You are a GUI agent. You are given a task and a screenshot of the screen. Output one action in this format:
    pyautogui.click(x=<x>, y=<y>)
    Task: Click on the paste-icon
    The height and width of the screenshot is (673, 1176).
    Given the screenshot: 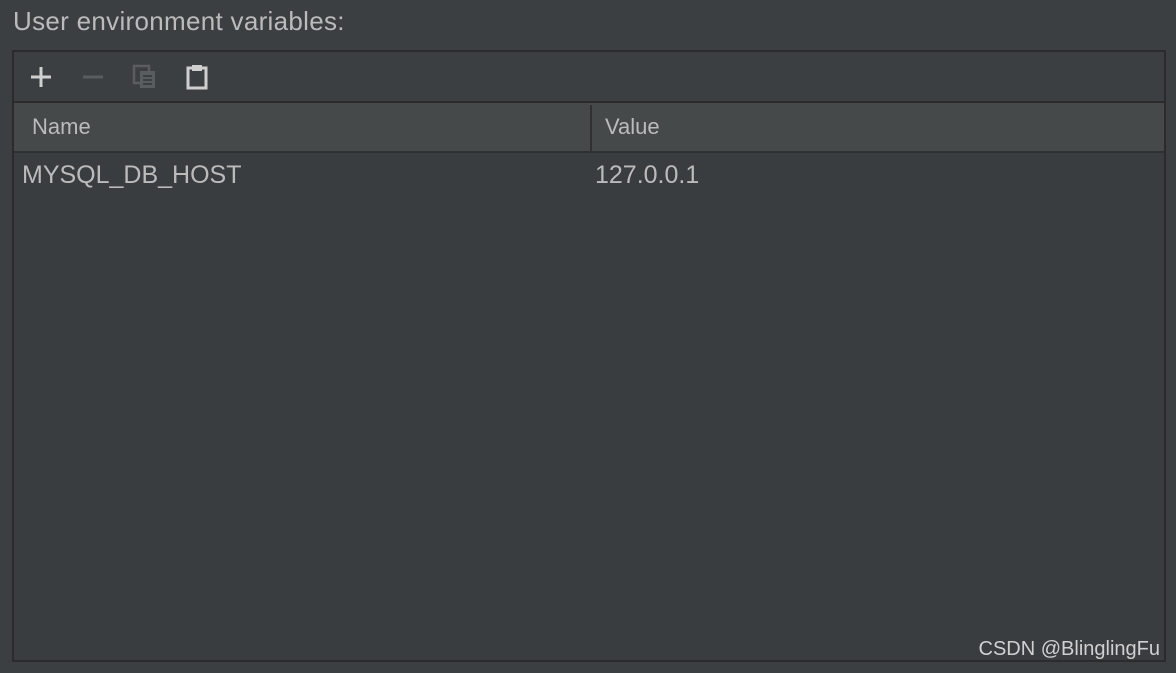 What is the action you would take?
    pyautogui.click(x=197, y=77)
    